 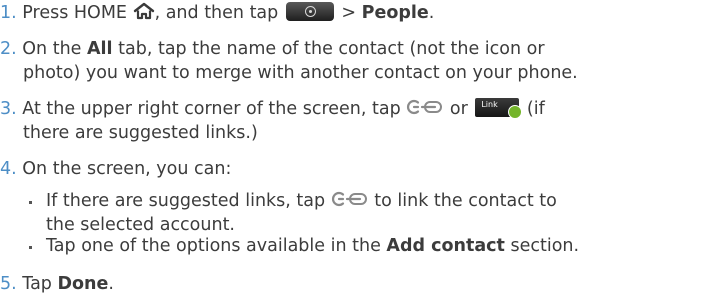 I want to click on step-text: Press HOME, so click(x=74, y=13).